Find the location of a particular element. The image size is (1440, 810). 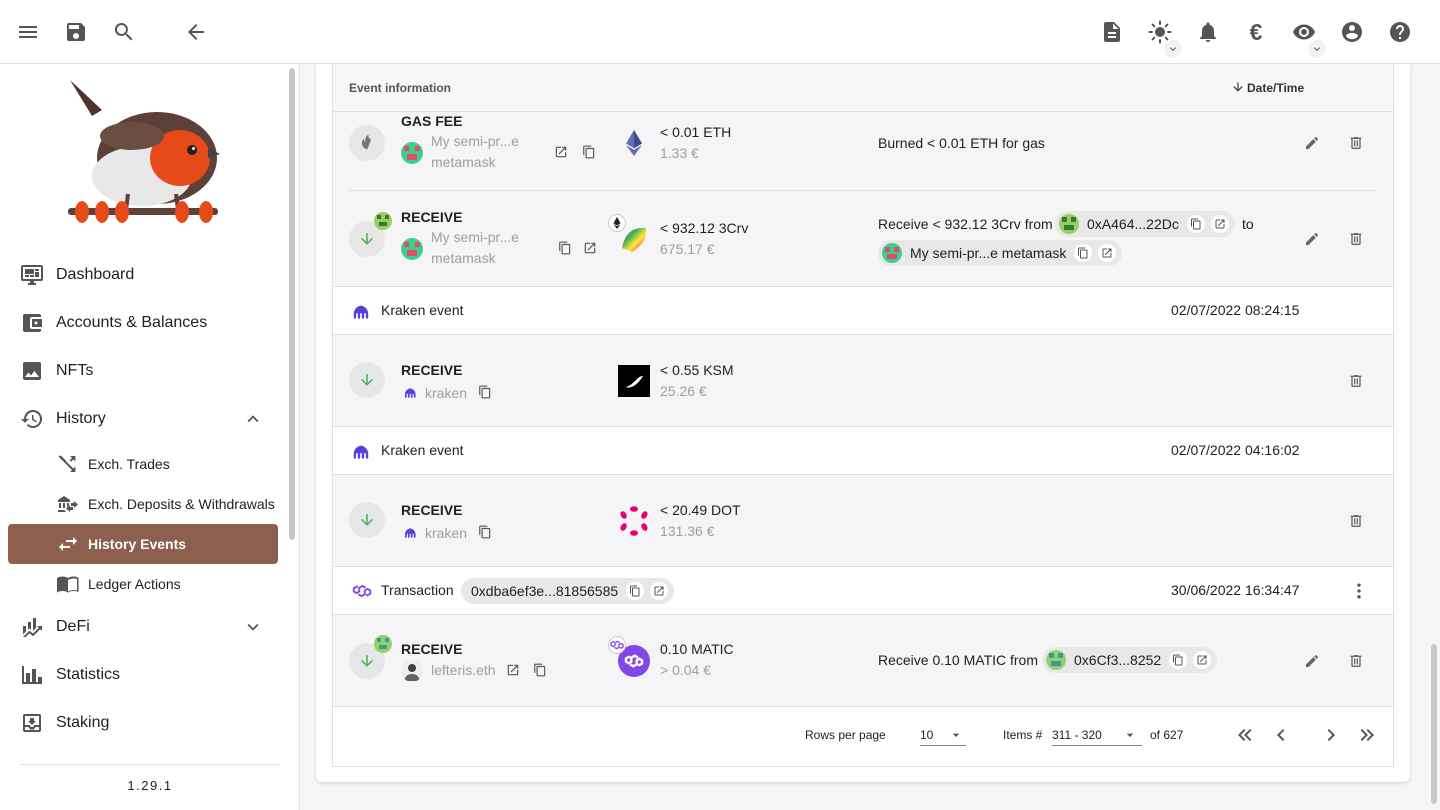

save-icon is located at coordinates (76, 32).